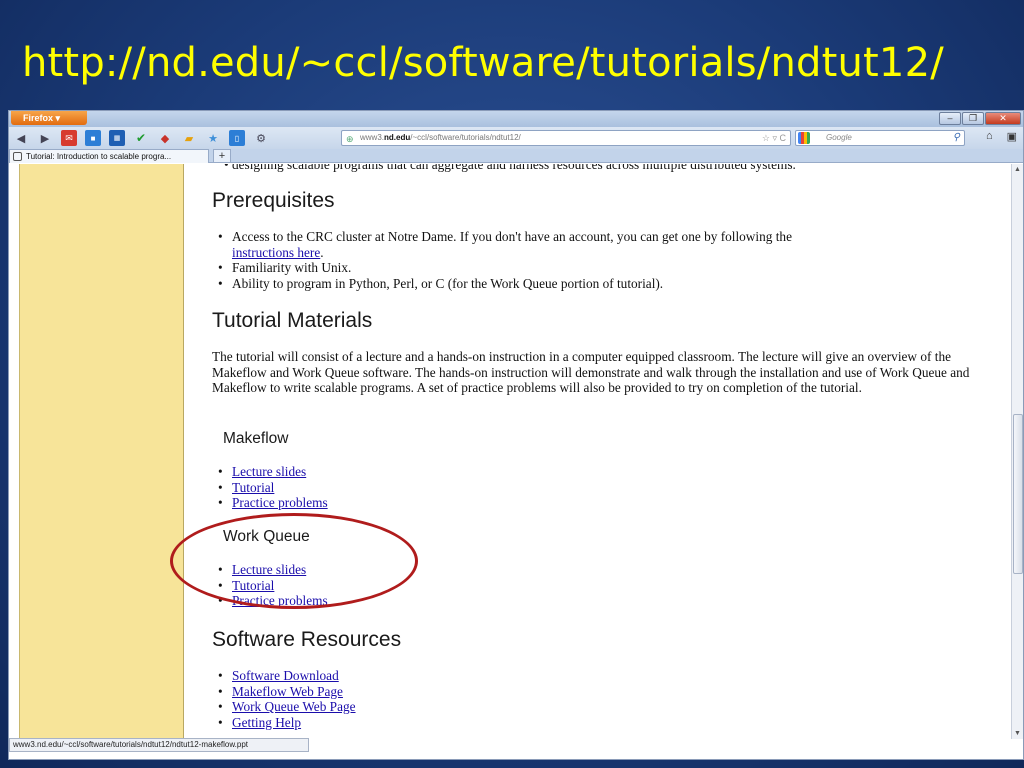  Describe the element at coordinates (465, 137) in the screenshot. I see `url-path: /~ccl/software/tutorials/ndtut12/` at that location.